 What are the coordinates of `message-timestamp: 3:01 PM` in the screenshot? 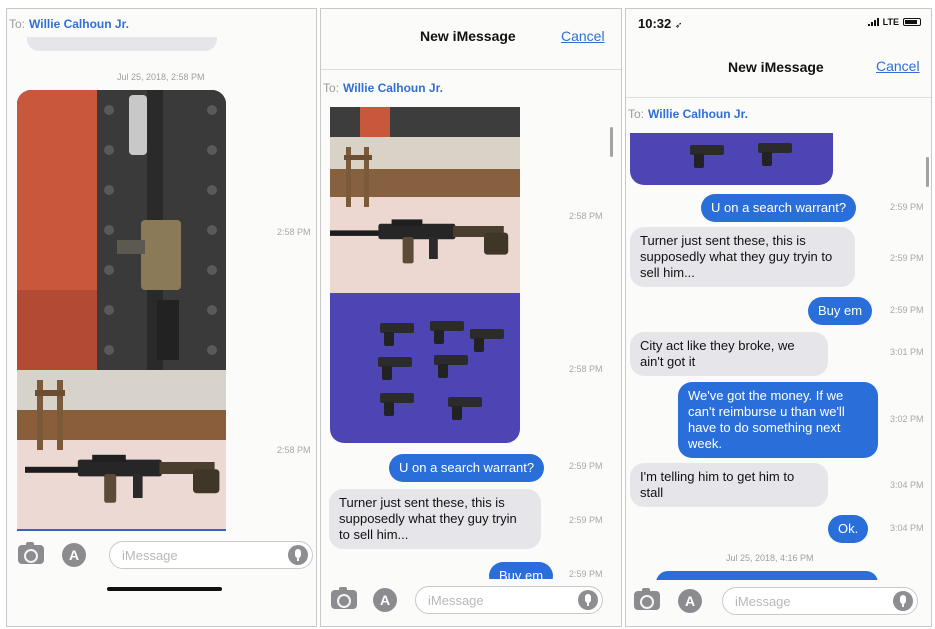 It's located at (907, 352).